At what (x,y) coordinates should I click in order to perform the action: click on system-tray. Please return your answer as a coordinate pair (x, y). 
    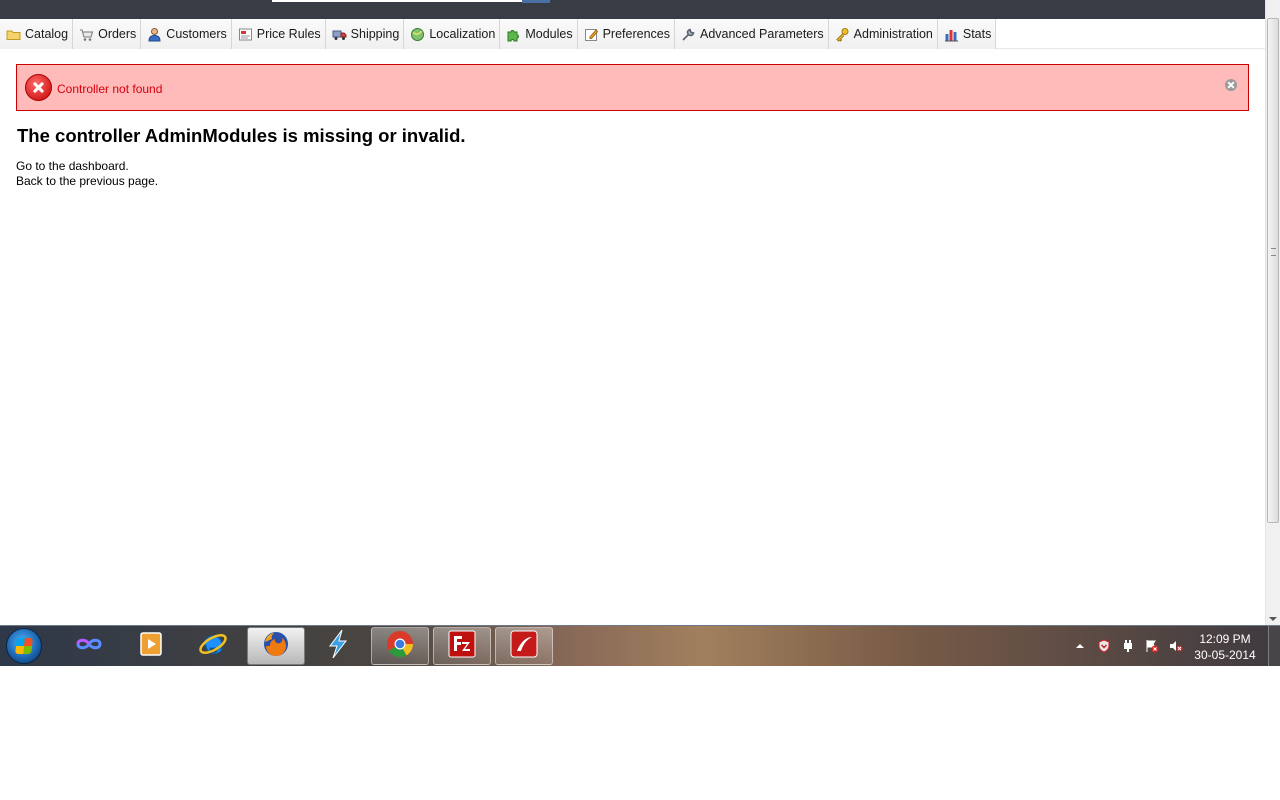
    Looking at the image, I should click on (1128, 646).